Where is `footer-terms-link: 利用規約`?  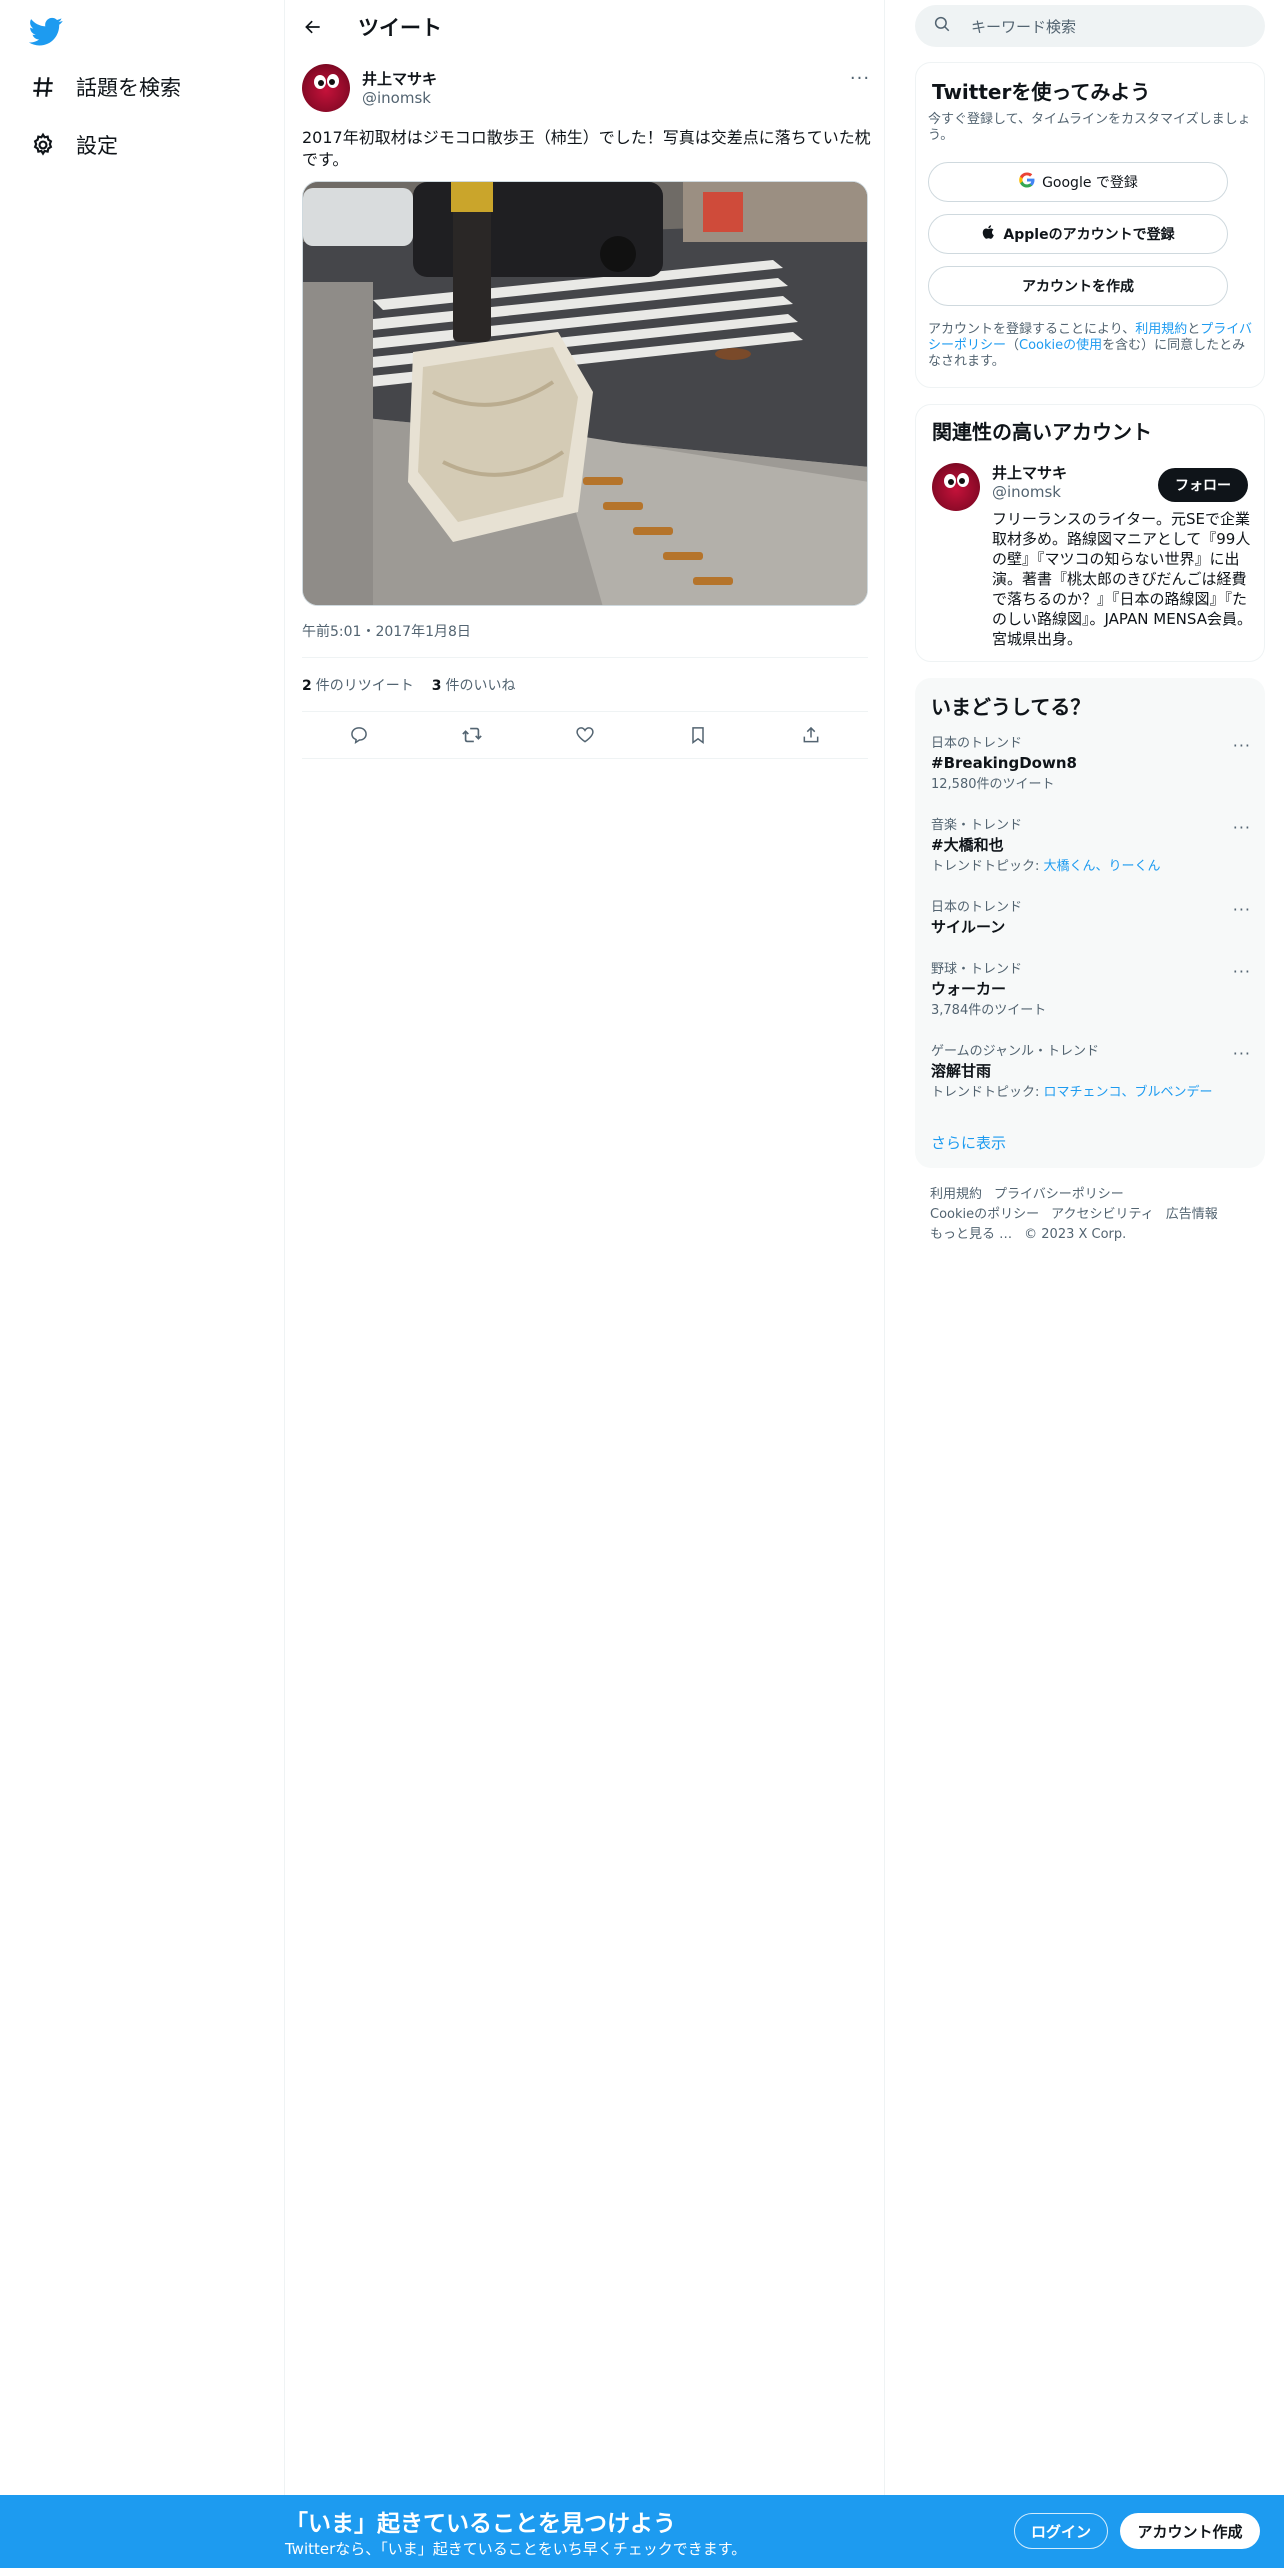 footer-terms-link: 利用規約 is located at coordinates (956, 1194).